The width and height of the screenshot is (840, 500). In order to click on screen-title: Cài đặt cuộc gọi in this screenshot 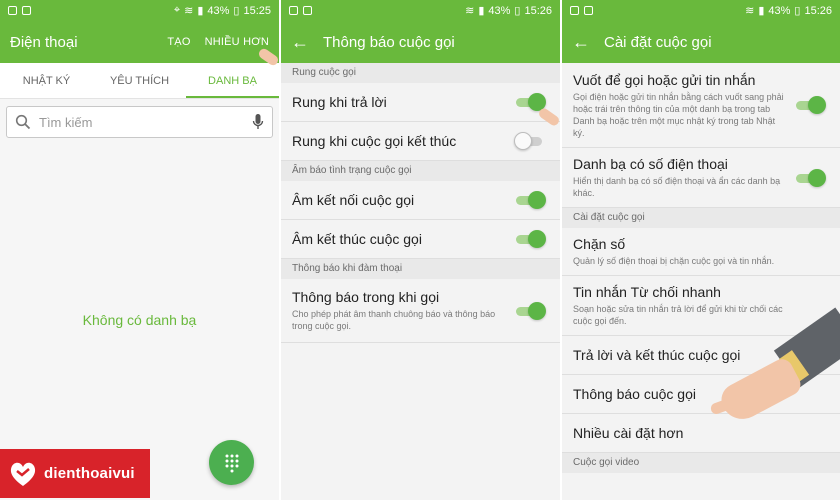, I will do `click(658, 42)`.